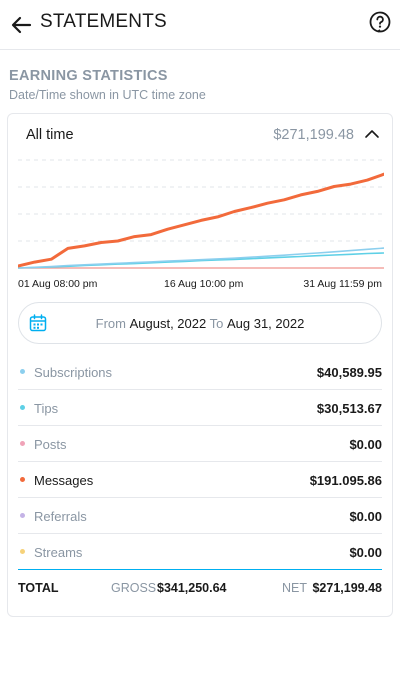  I want to click on help-icon, so click(380, 22).